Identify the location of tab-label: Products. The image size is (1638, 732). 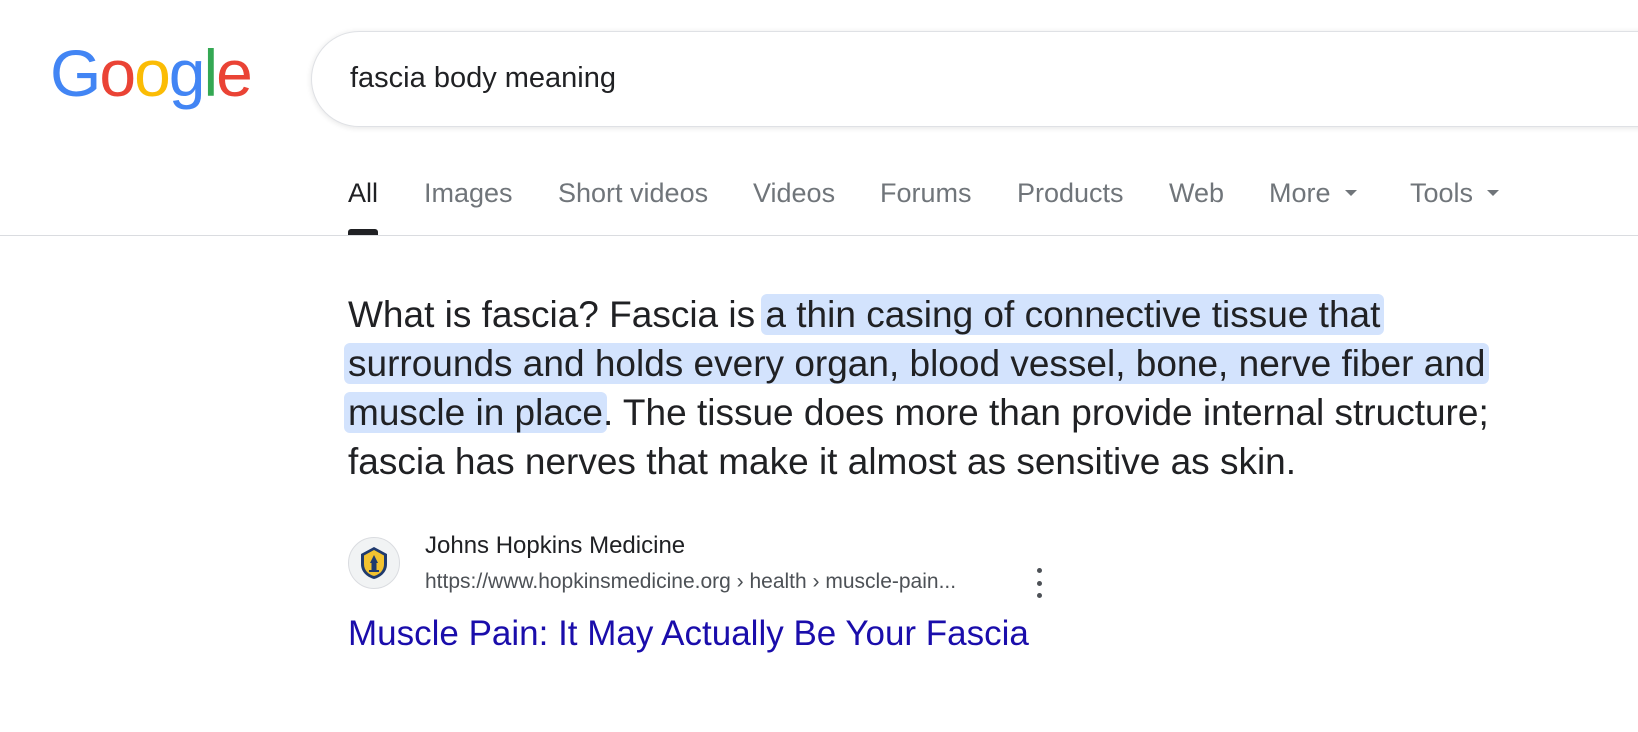
(1070, 193).